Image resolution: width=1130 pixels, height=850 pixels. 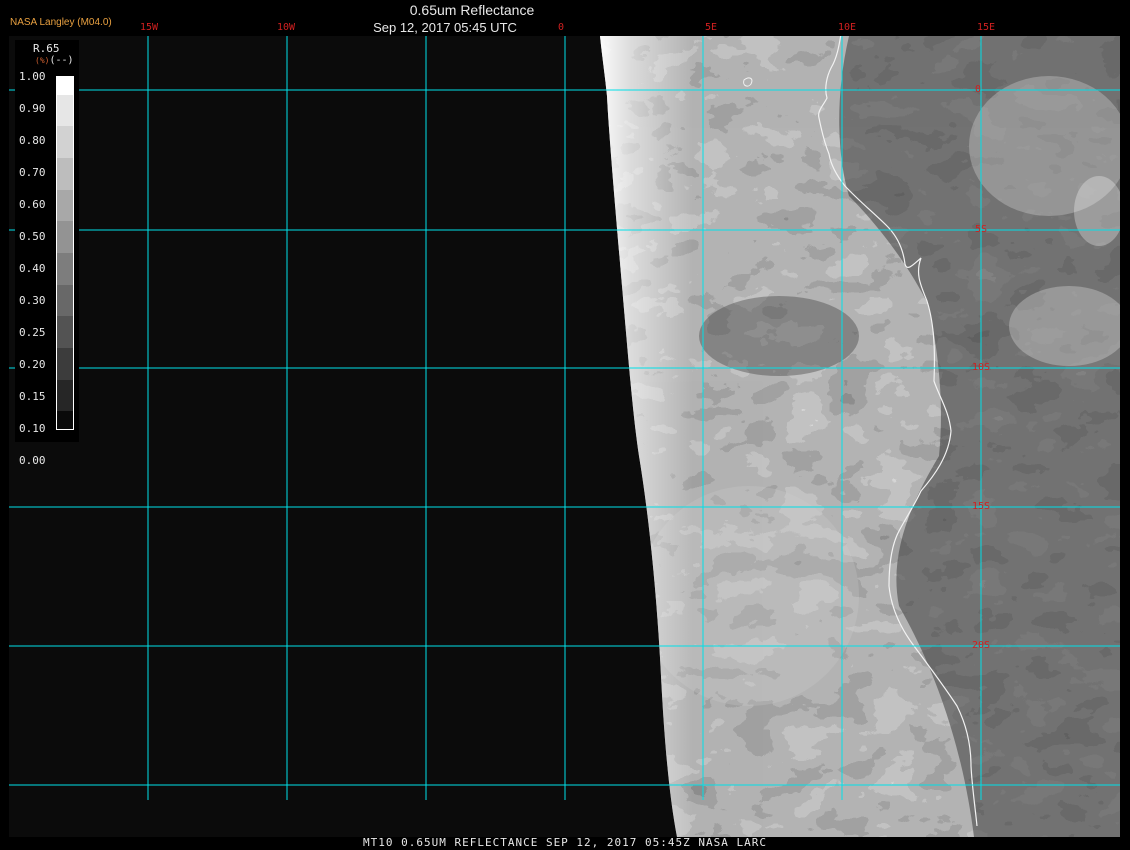 I want to click on lat-label-5s: 5S, so click(x=981, y=229).